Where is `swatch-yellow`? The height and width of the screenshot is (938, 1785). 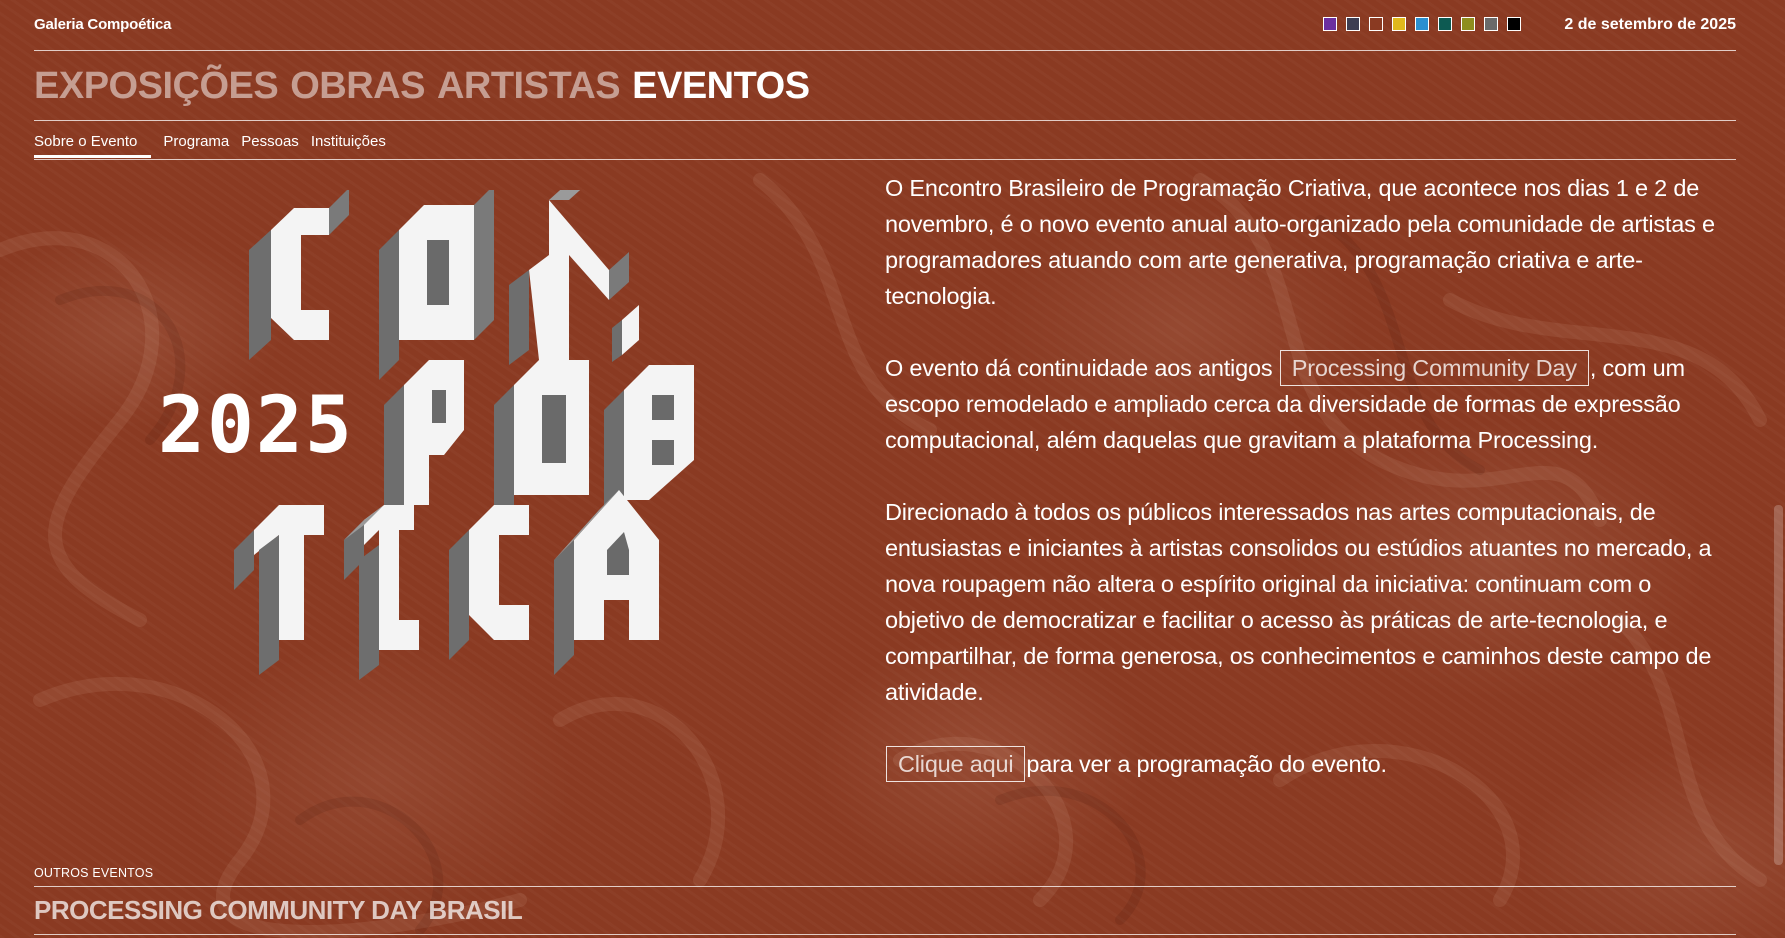 swatch-yellow is located at coordinates (1399, 24).